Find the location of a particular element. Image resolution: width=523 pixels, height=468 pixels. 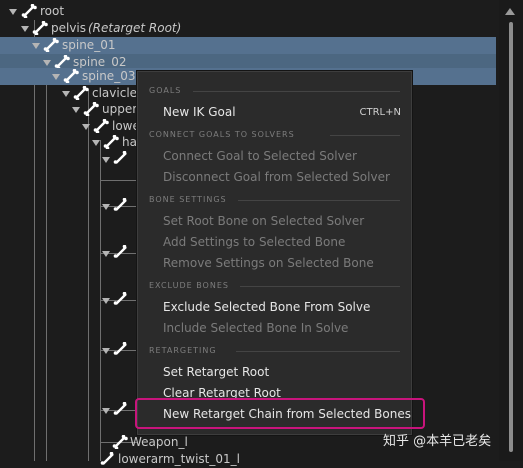

menu-section-header: GOALS is located at coordinates (165, 90).